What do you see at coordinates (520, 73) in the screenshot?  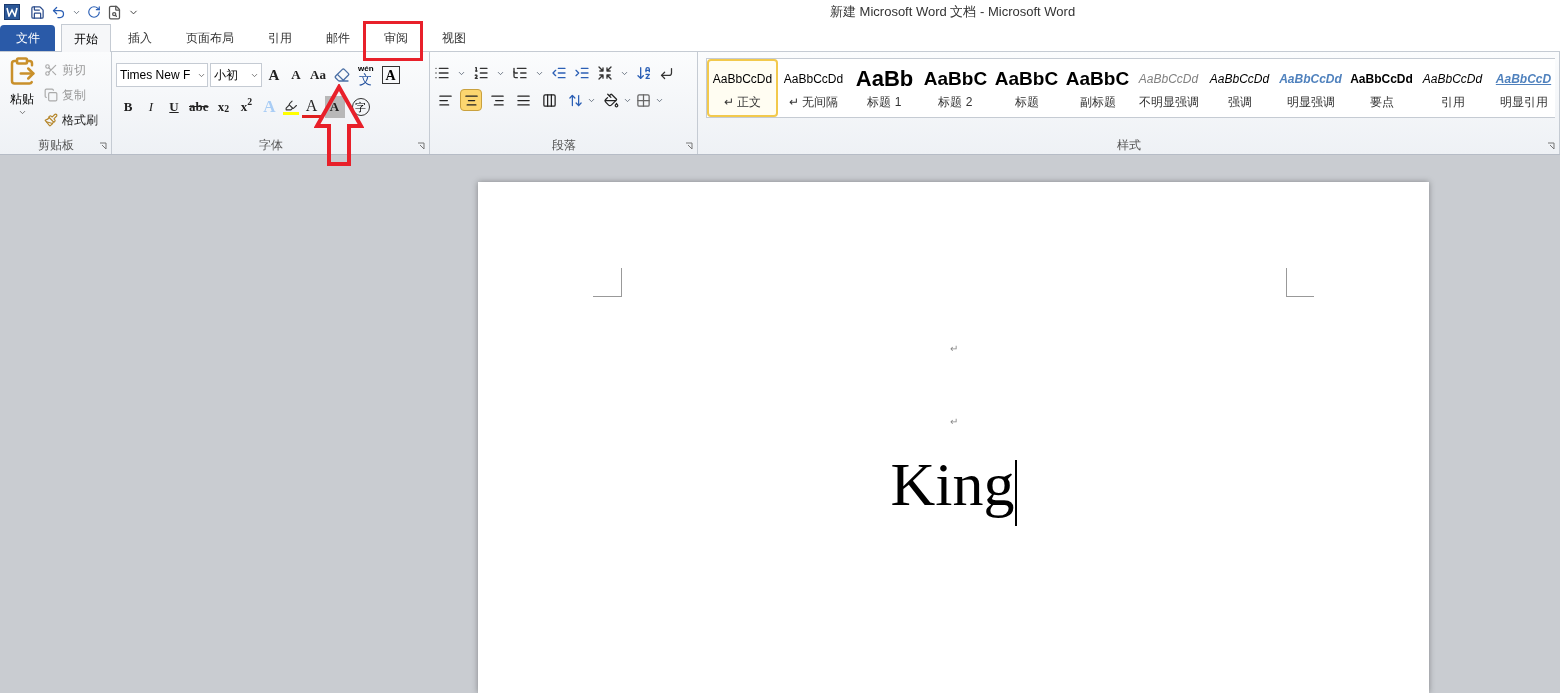 I see `multilevel-list-icon` at bounding box center [520, 73].